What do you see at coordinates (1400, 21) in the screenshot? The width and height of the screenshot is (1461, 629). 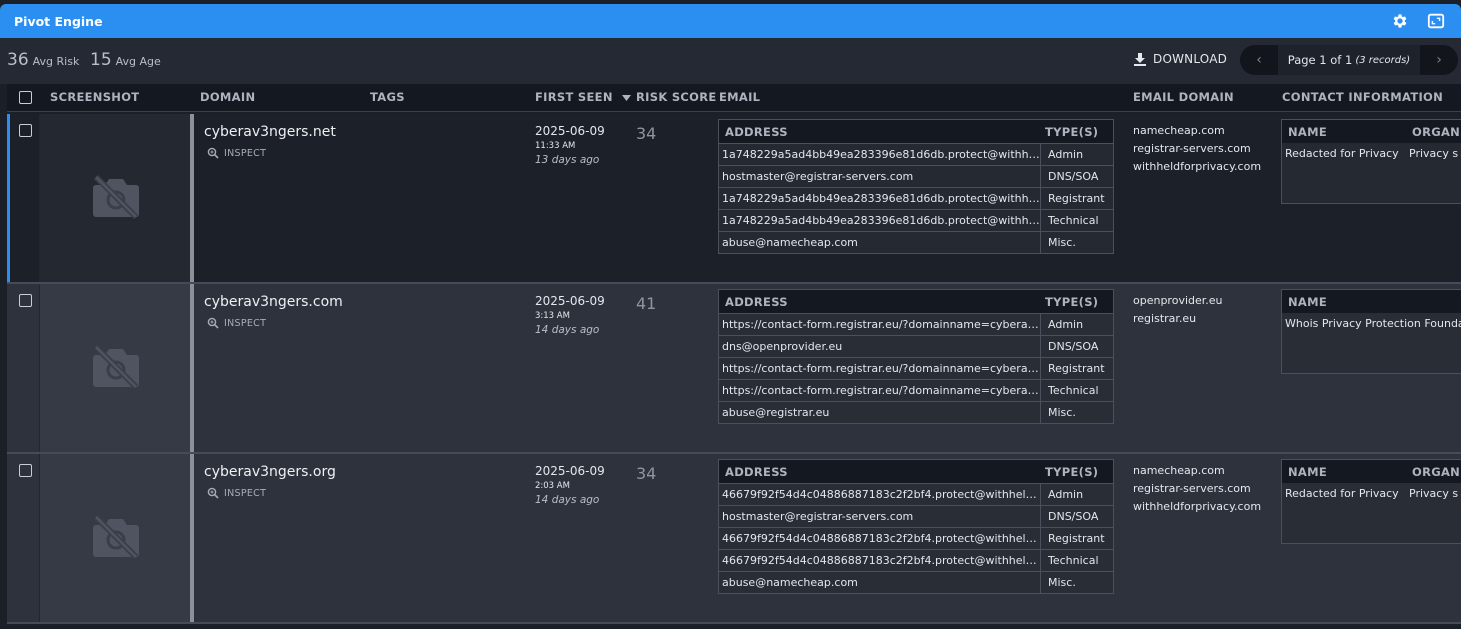 I see `gear-icon` at bounding box center [1400, 21].